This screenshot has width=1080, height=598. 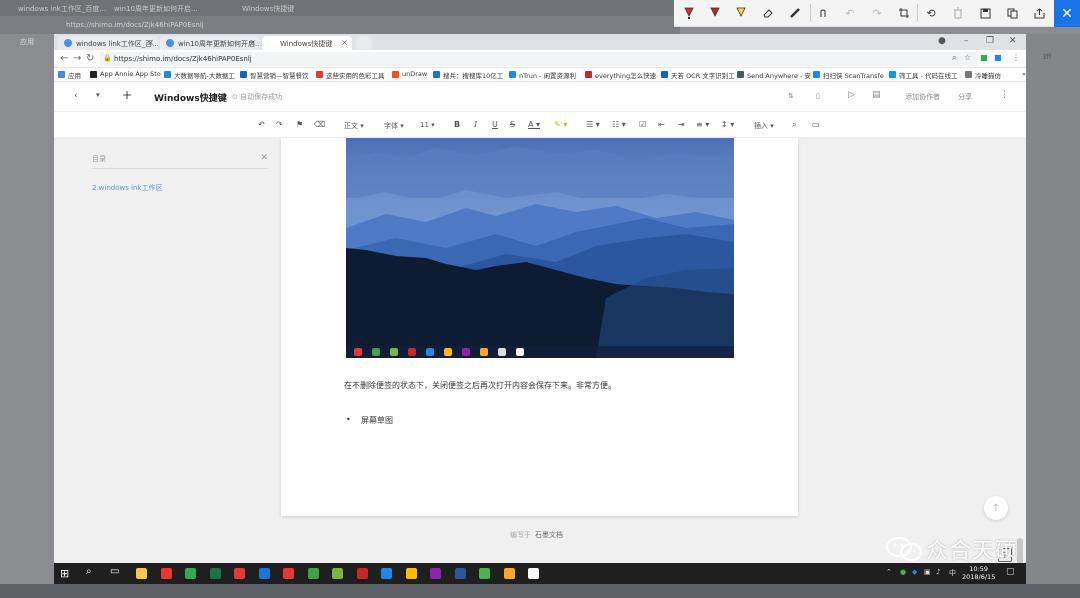 What do you see at coordinates (560, 124) in the screenshot?
I see `highlight-color-icon: ✎ ▾` at bounding box center [560, 124].